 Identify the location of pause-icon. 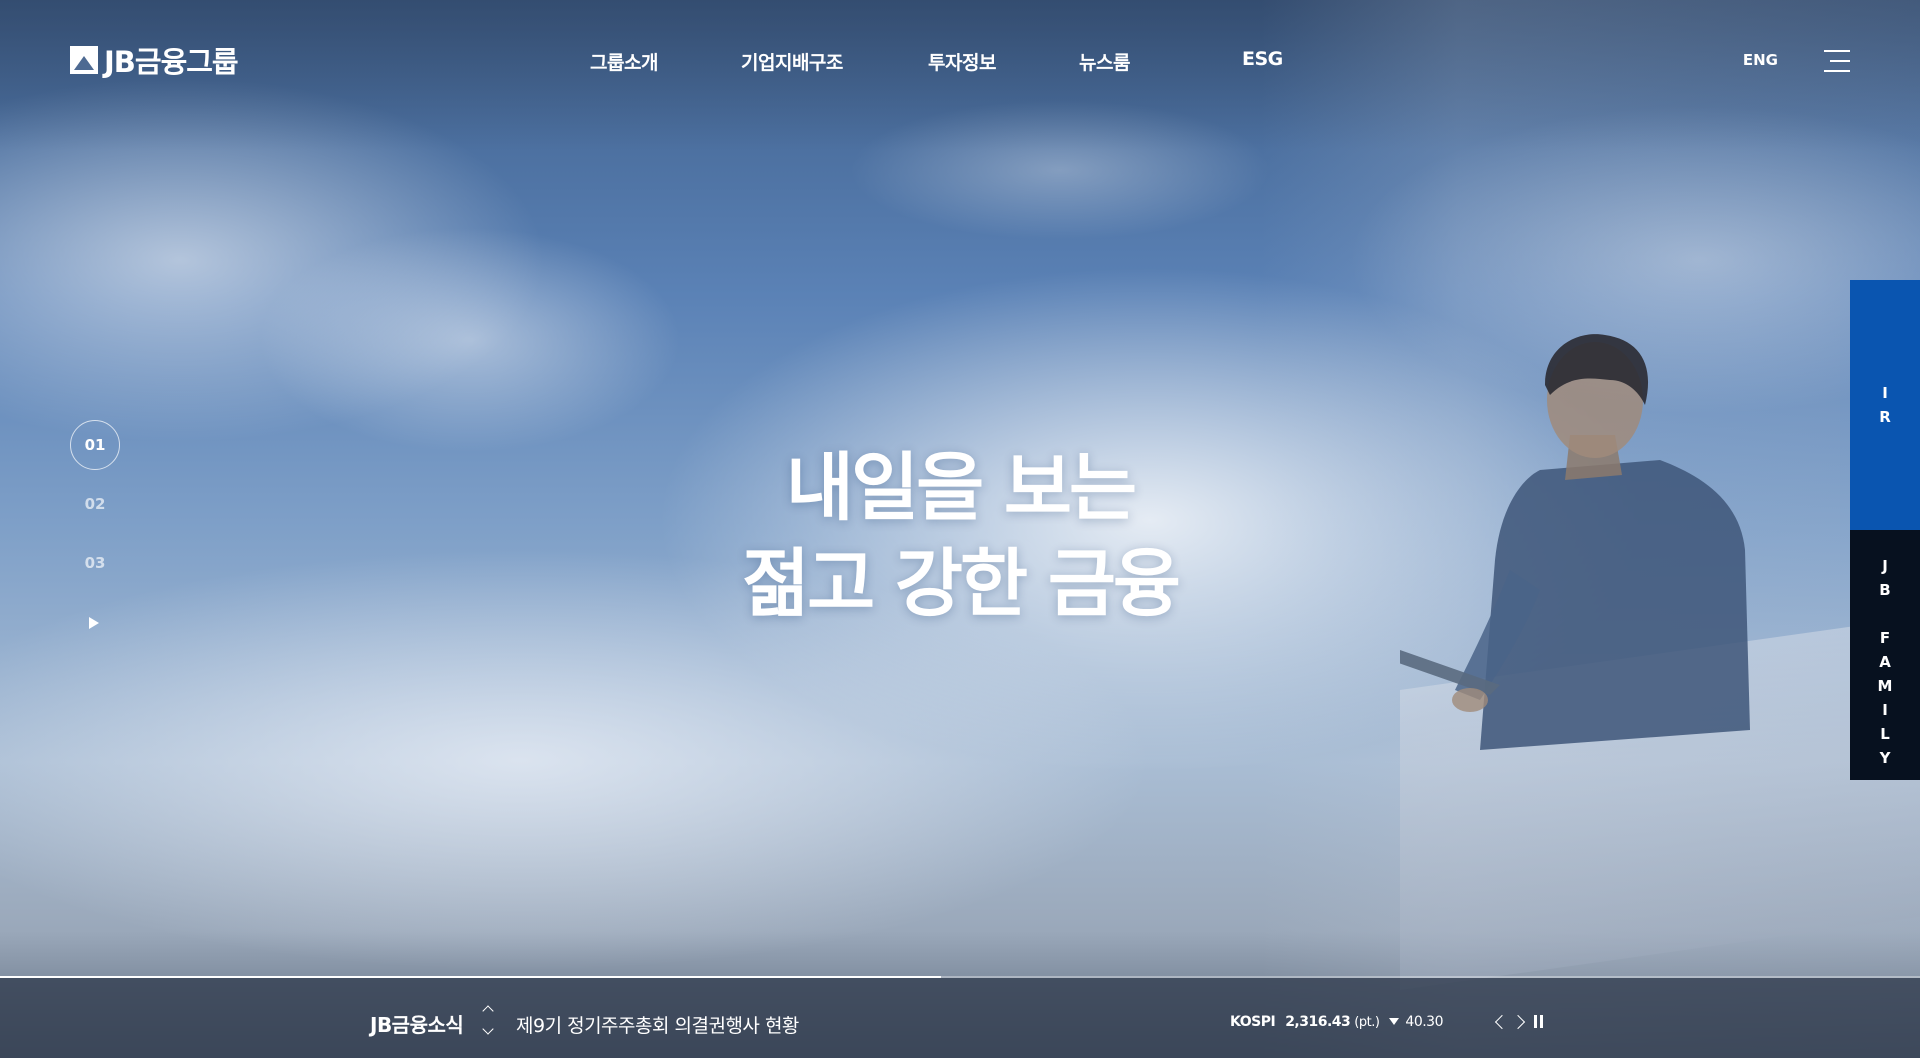
(1539, 1022).